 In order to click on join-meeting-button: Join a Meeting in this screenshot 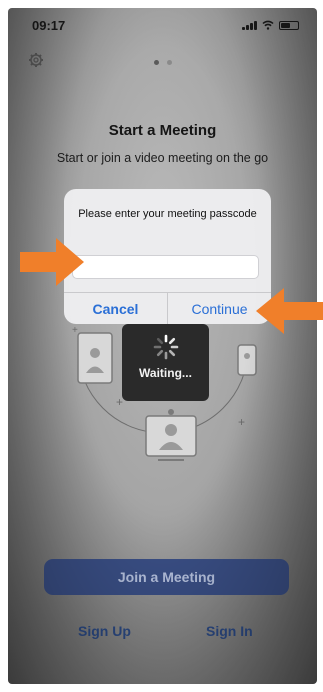, I will do `click(166, 577)`.